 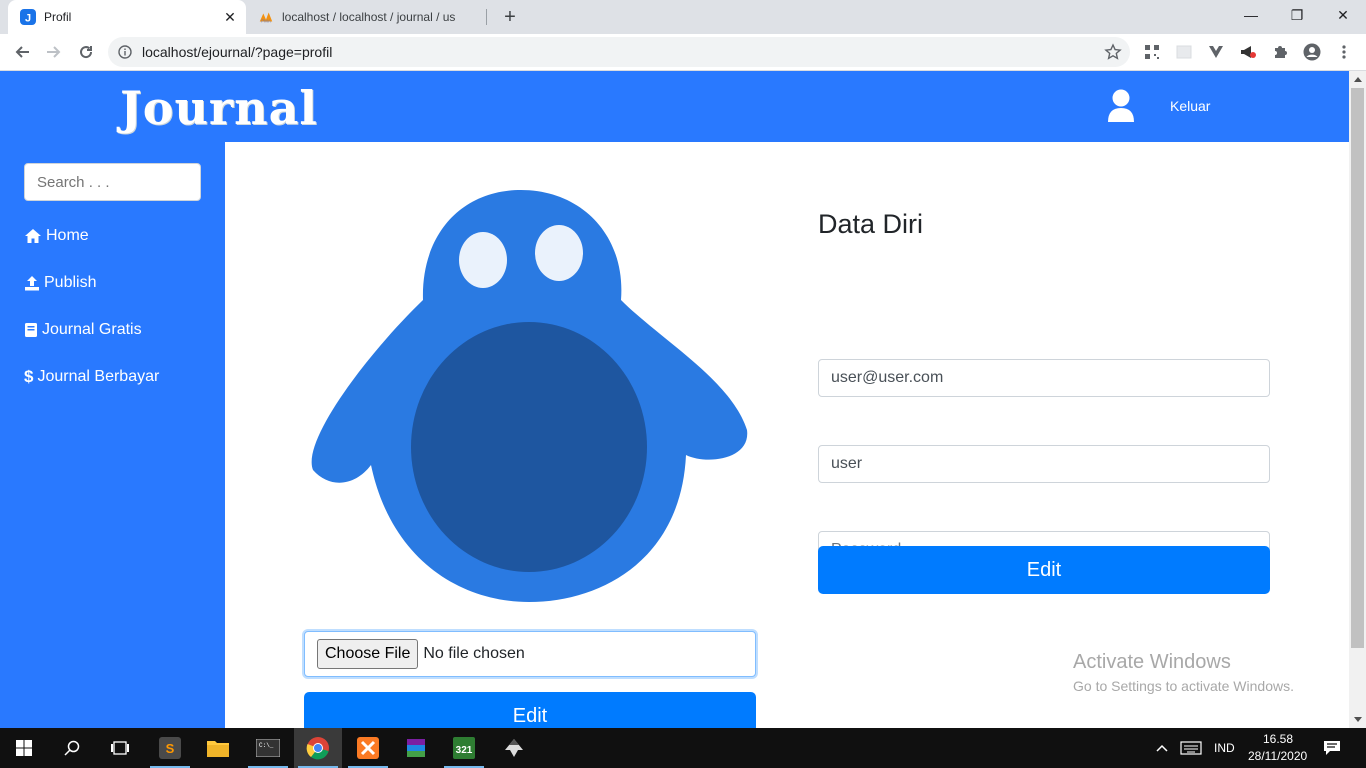 I want to click on upload-icon, so click(x=32, y=283).